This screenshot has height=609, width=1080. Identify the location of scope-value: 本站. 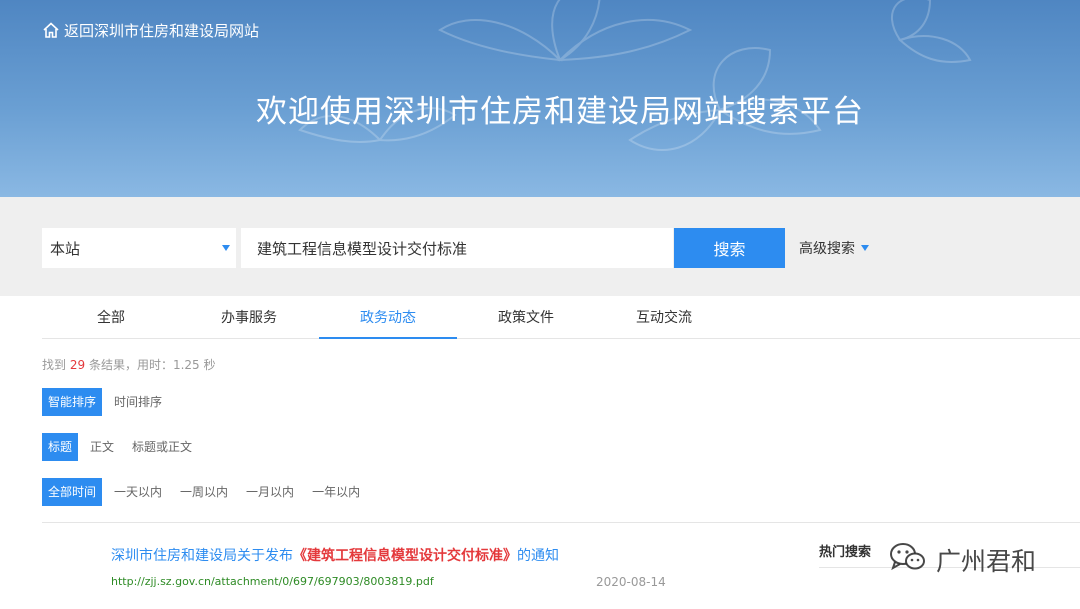
(65, 248).